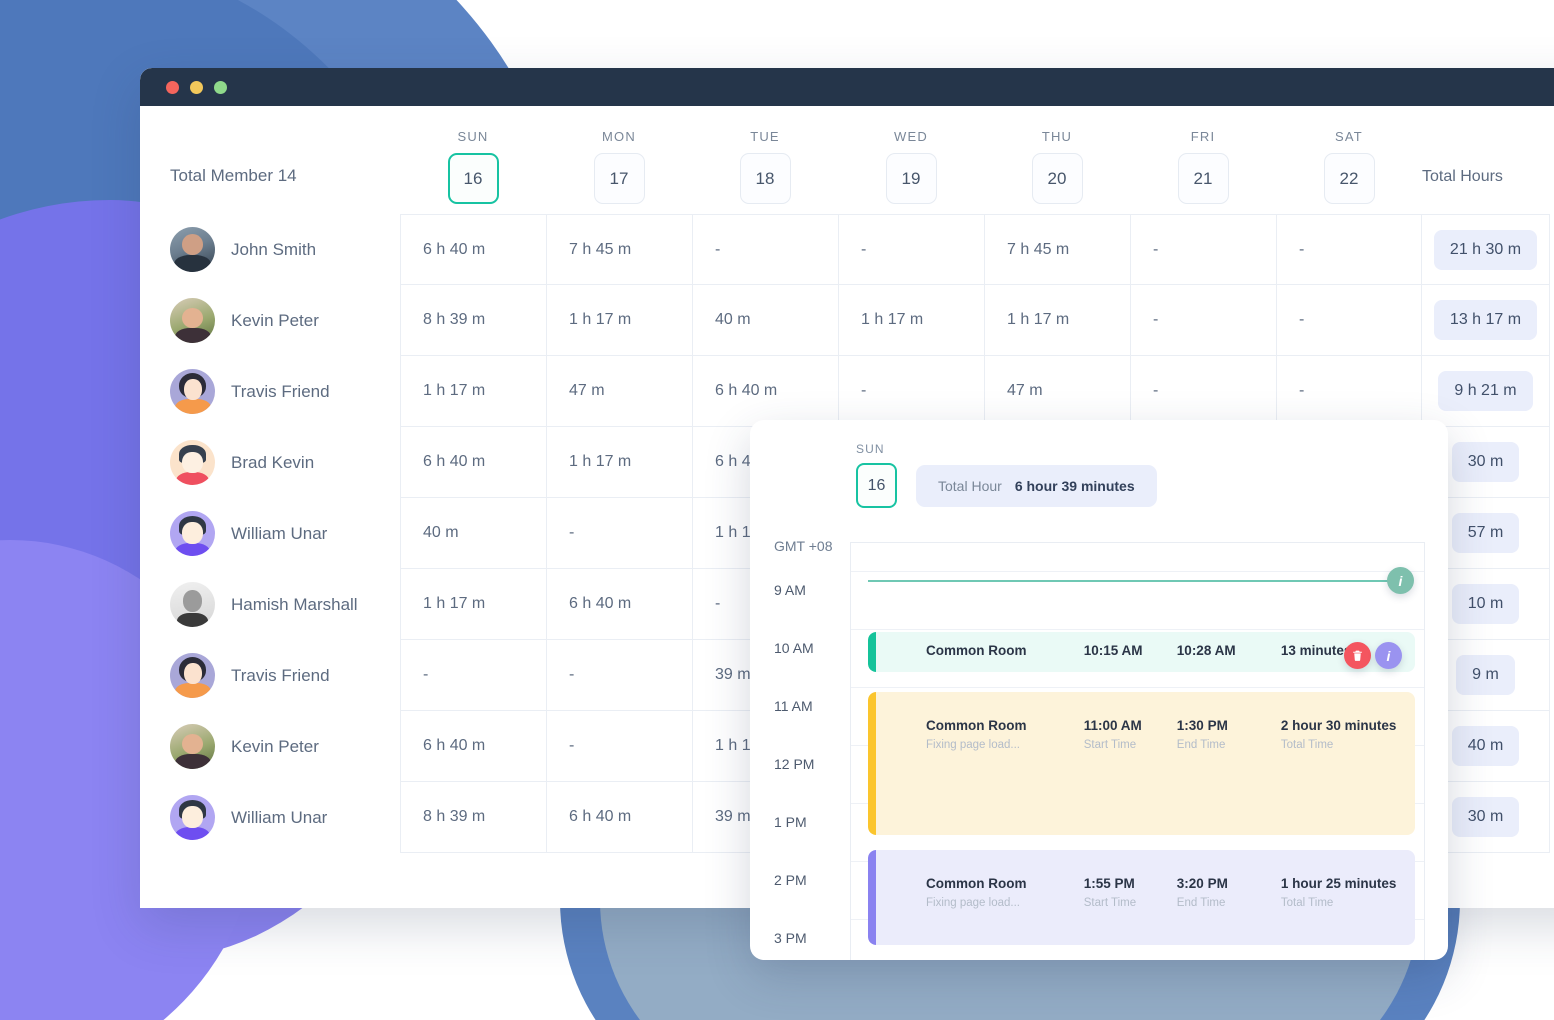  What do you see at coordinates (473, 178) in the screenshot?
I see `date-button-16: 16` at bounding box center [473, 178].